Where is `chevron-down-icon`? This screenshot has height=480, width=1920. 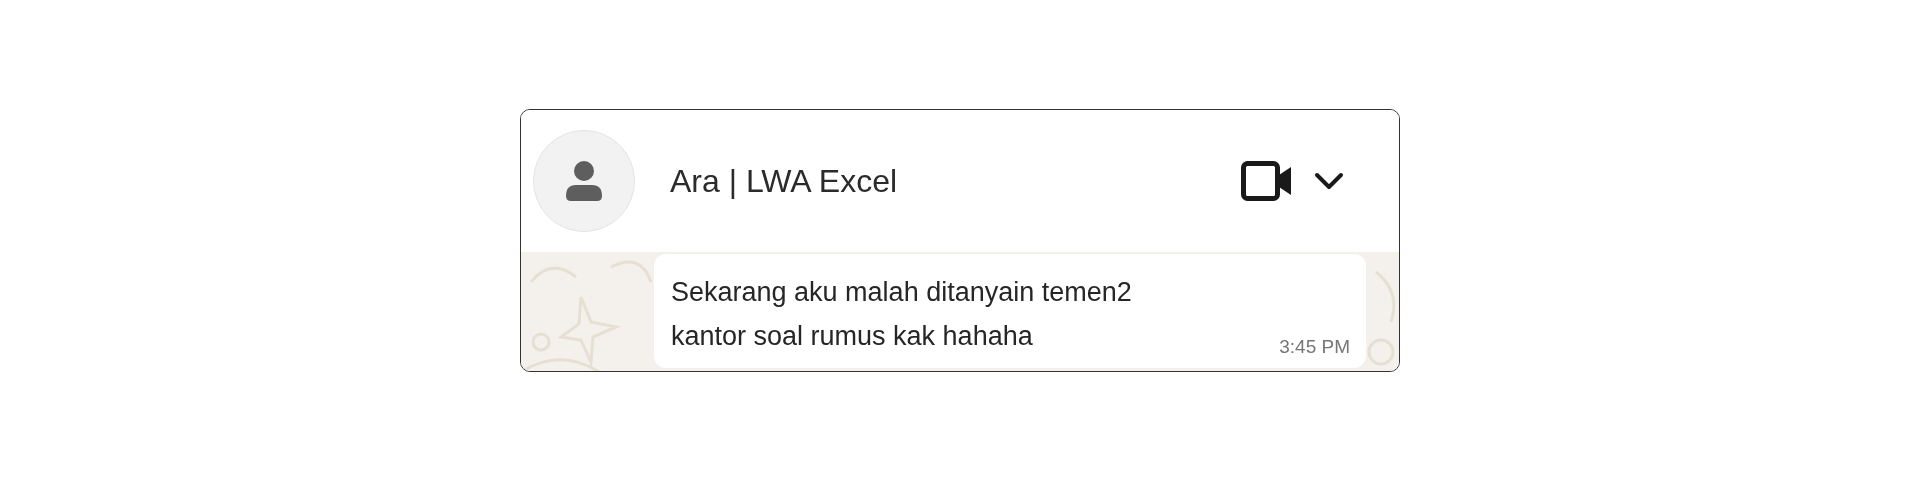
chevron-down-icon is located at coordinates (1329, 180).